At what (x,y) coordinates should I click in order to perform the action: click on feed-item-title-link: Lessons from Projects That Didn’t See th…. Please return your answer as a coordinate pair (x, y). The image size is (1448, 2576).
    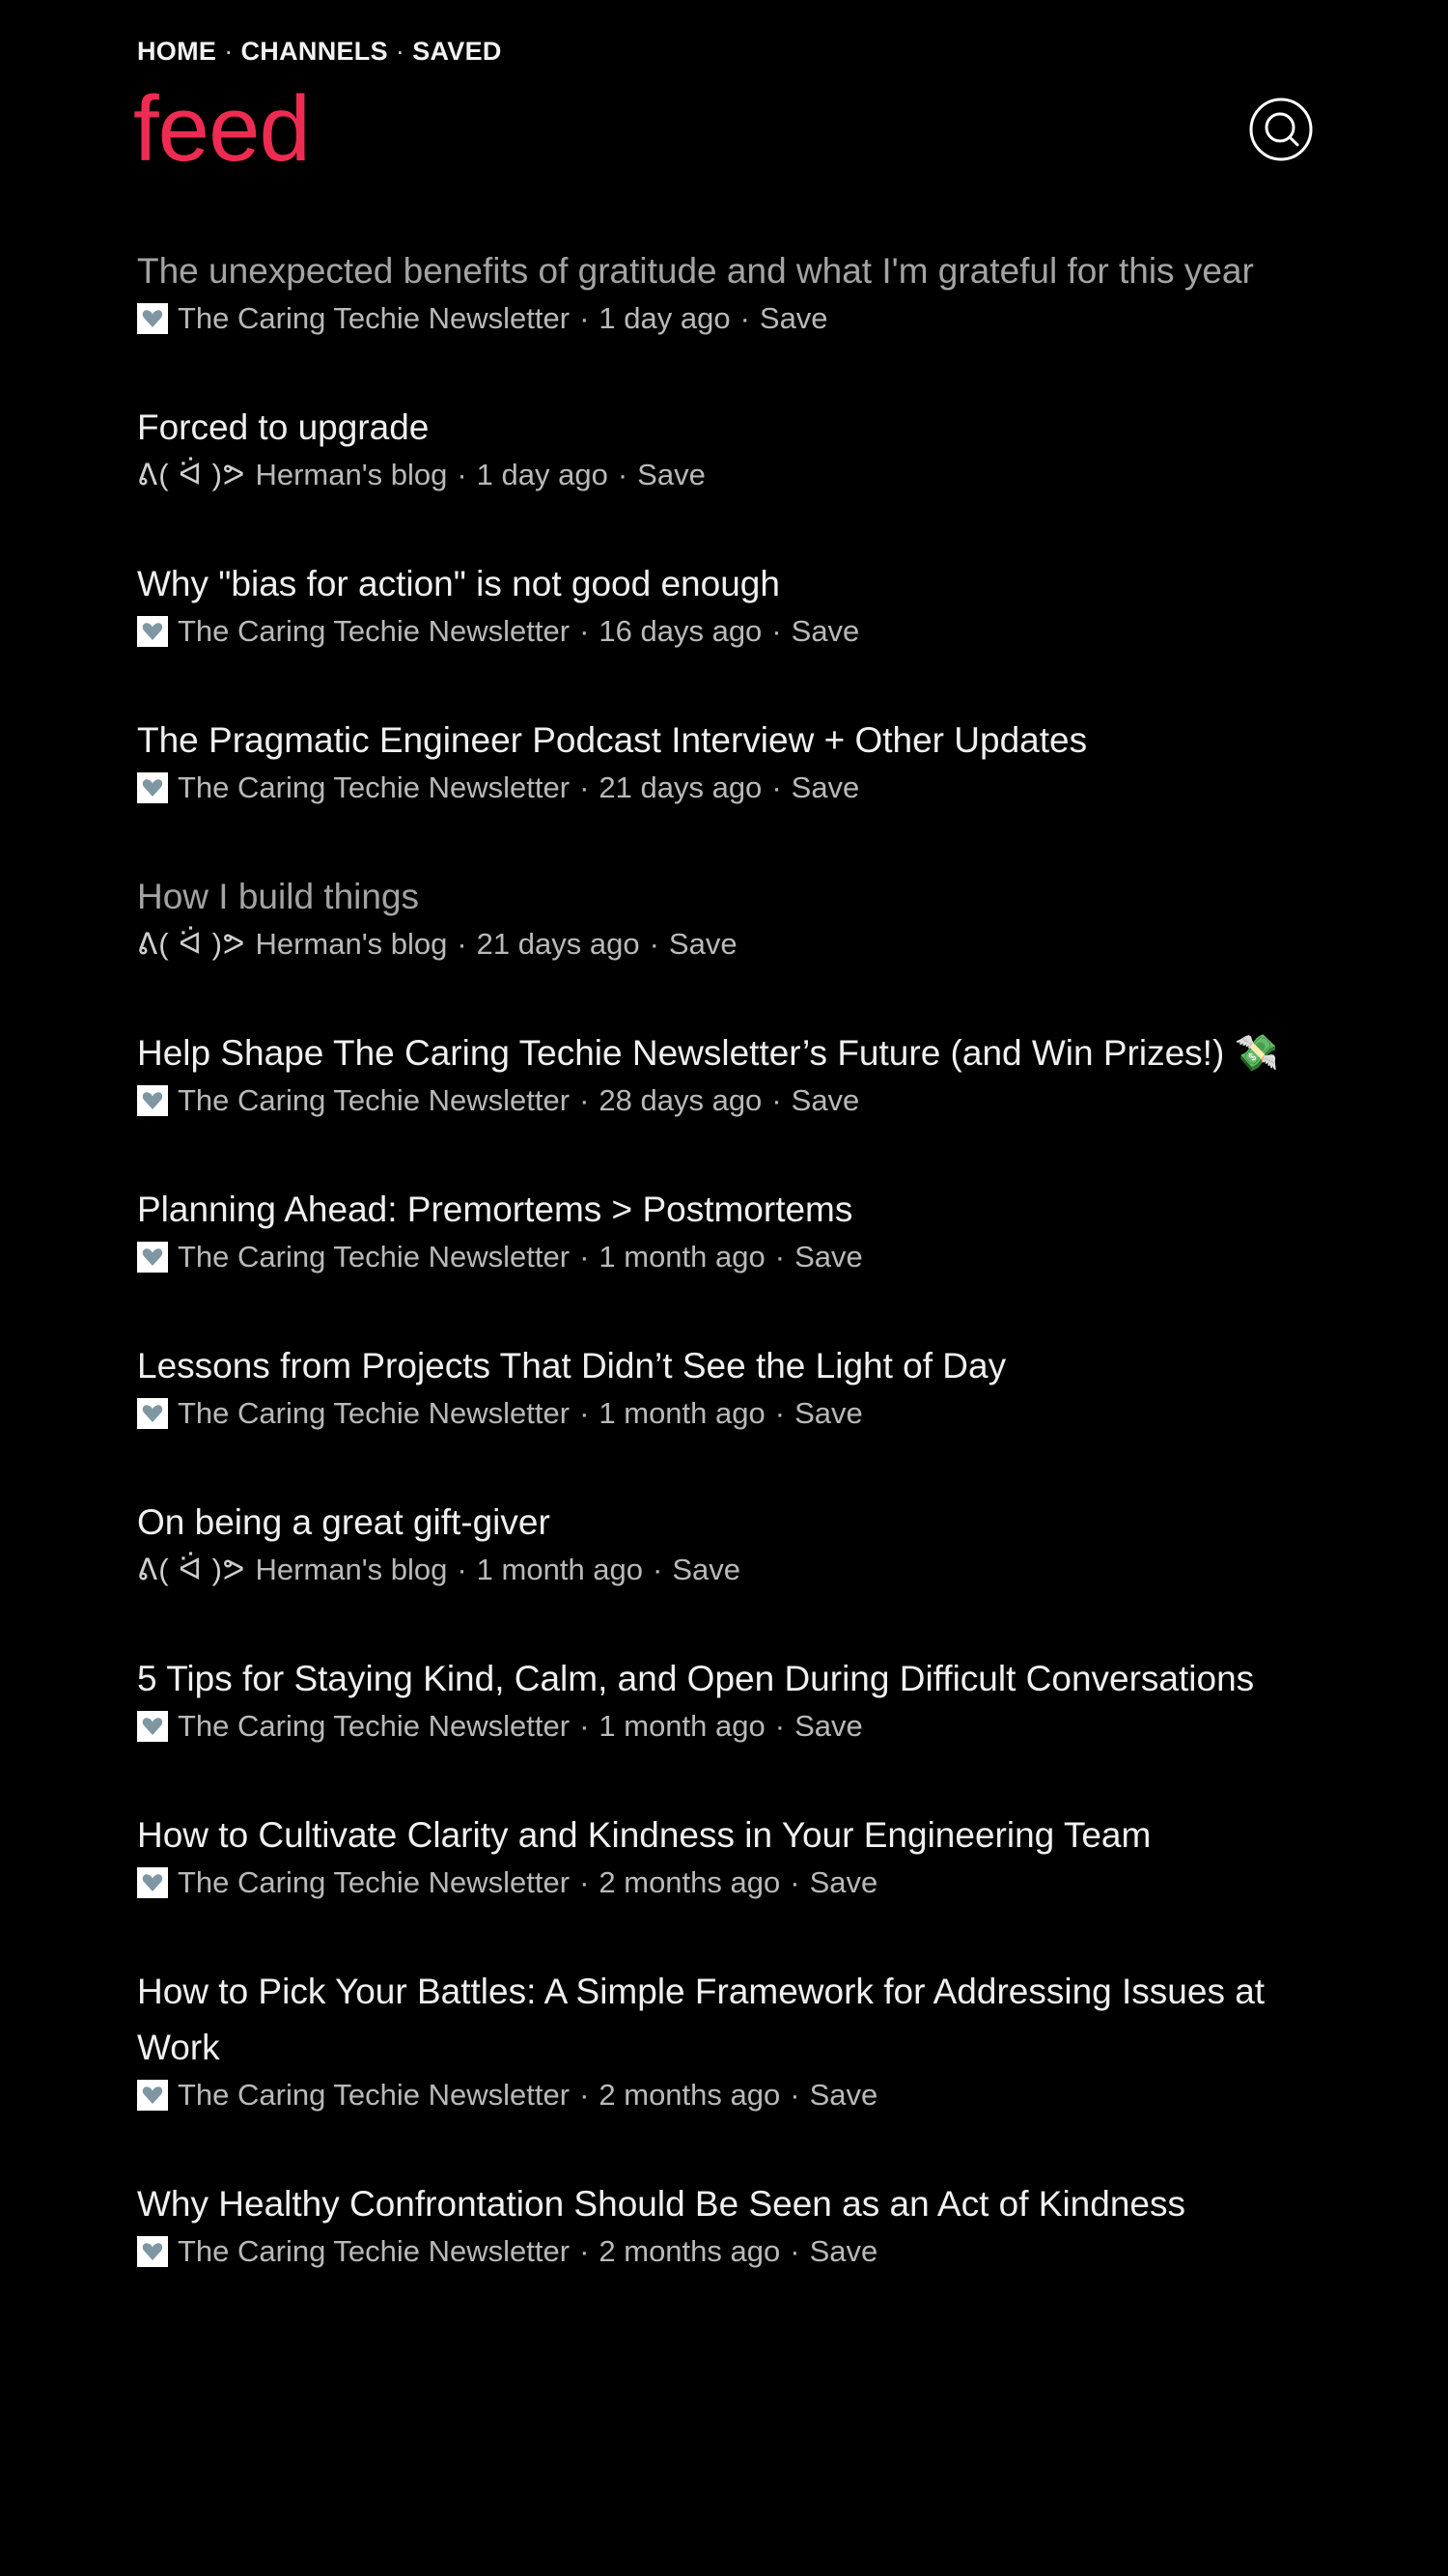
    Looking at the image, I should click on (726, 1366).